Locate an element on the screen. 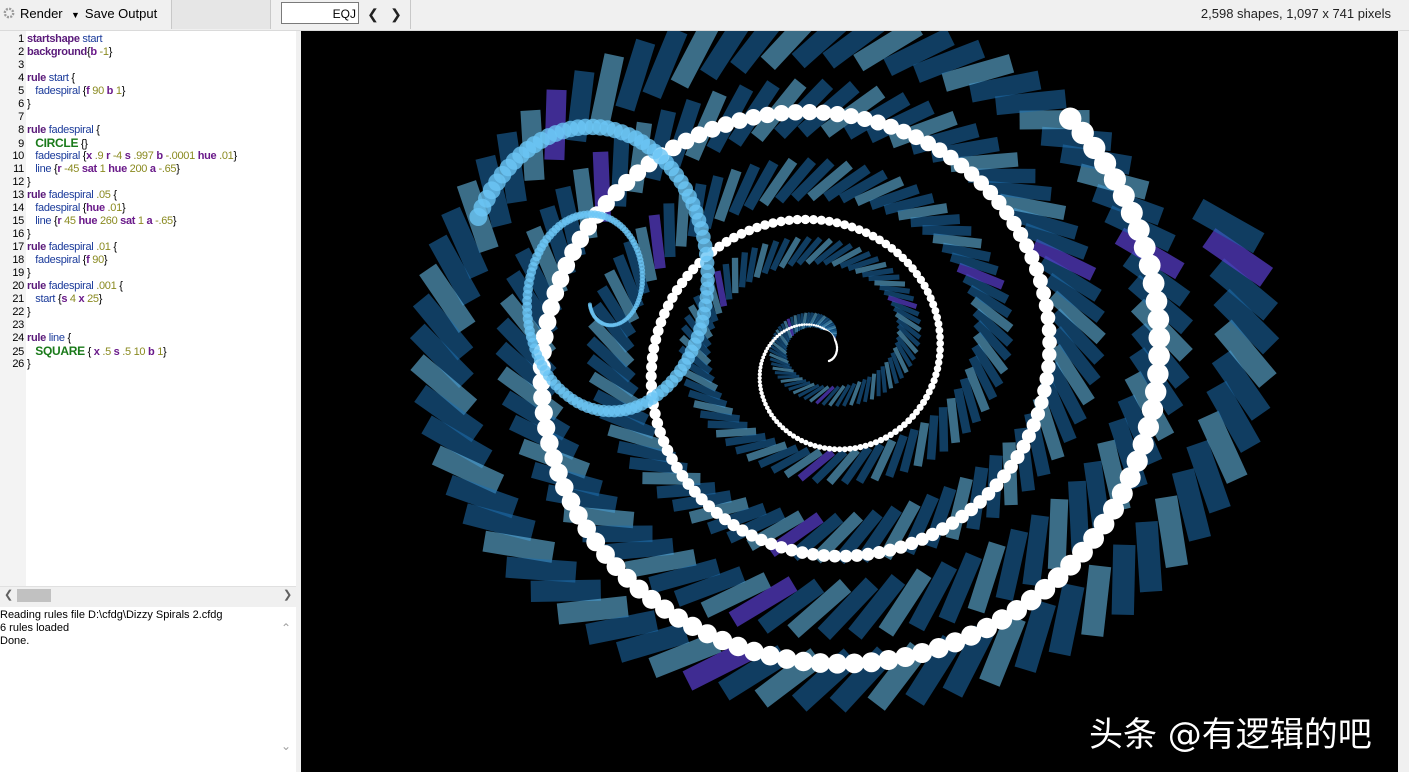 This screenshot has width=1409, height=772. render-button: Render is located at coordinates (32, 14).